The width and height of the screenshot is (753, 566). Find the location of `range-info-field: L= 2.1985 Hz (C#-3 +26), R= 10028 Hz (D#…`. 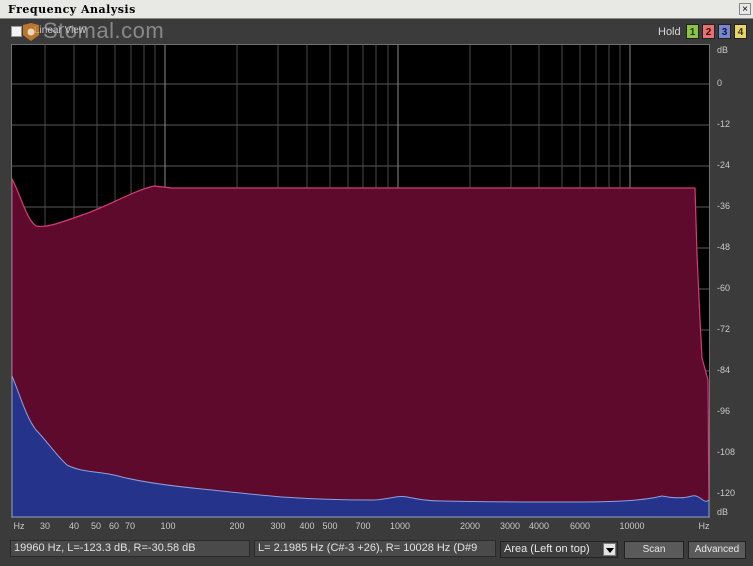

range-info-field: L= 2.1985 Hz (C#-3 +26), R= 10028 Hz (D#… is located at coordinates (375, 548).